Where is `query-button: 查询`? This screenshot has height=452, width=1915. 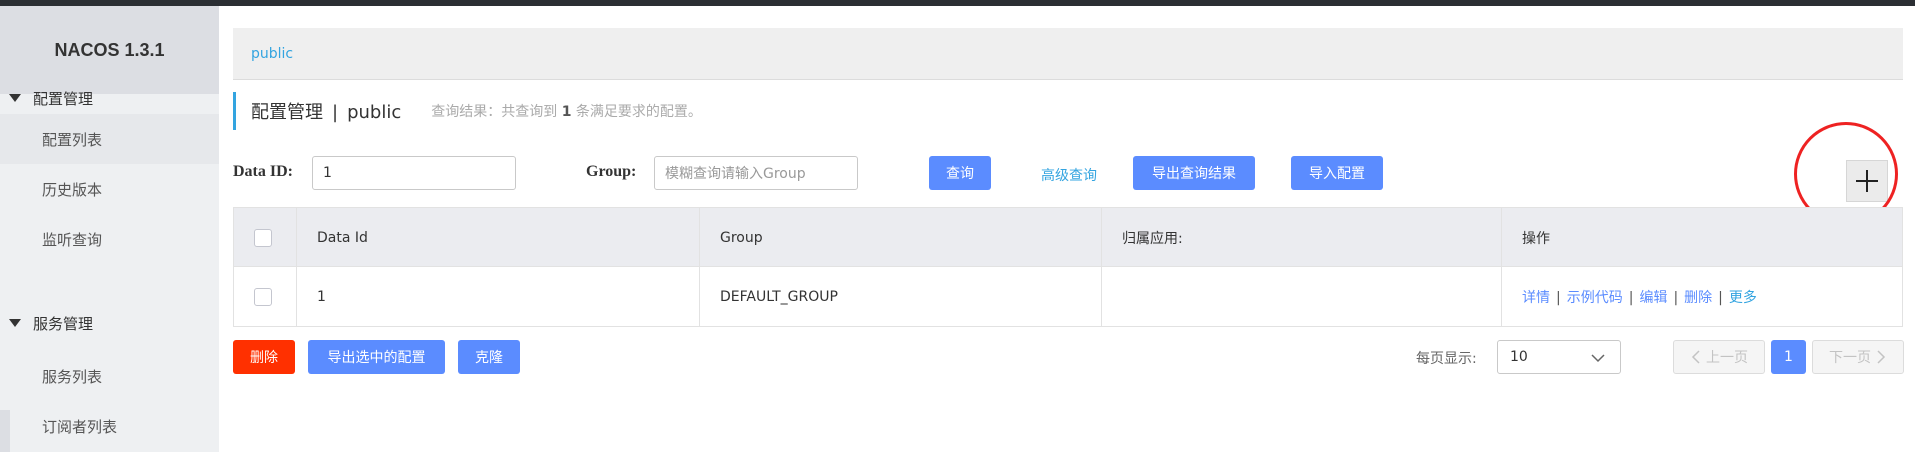
query-button: 查询 is located at coordinates (960, 173).